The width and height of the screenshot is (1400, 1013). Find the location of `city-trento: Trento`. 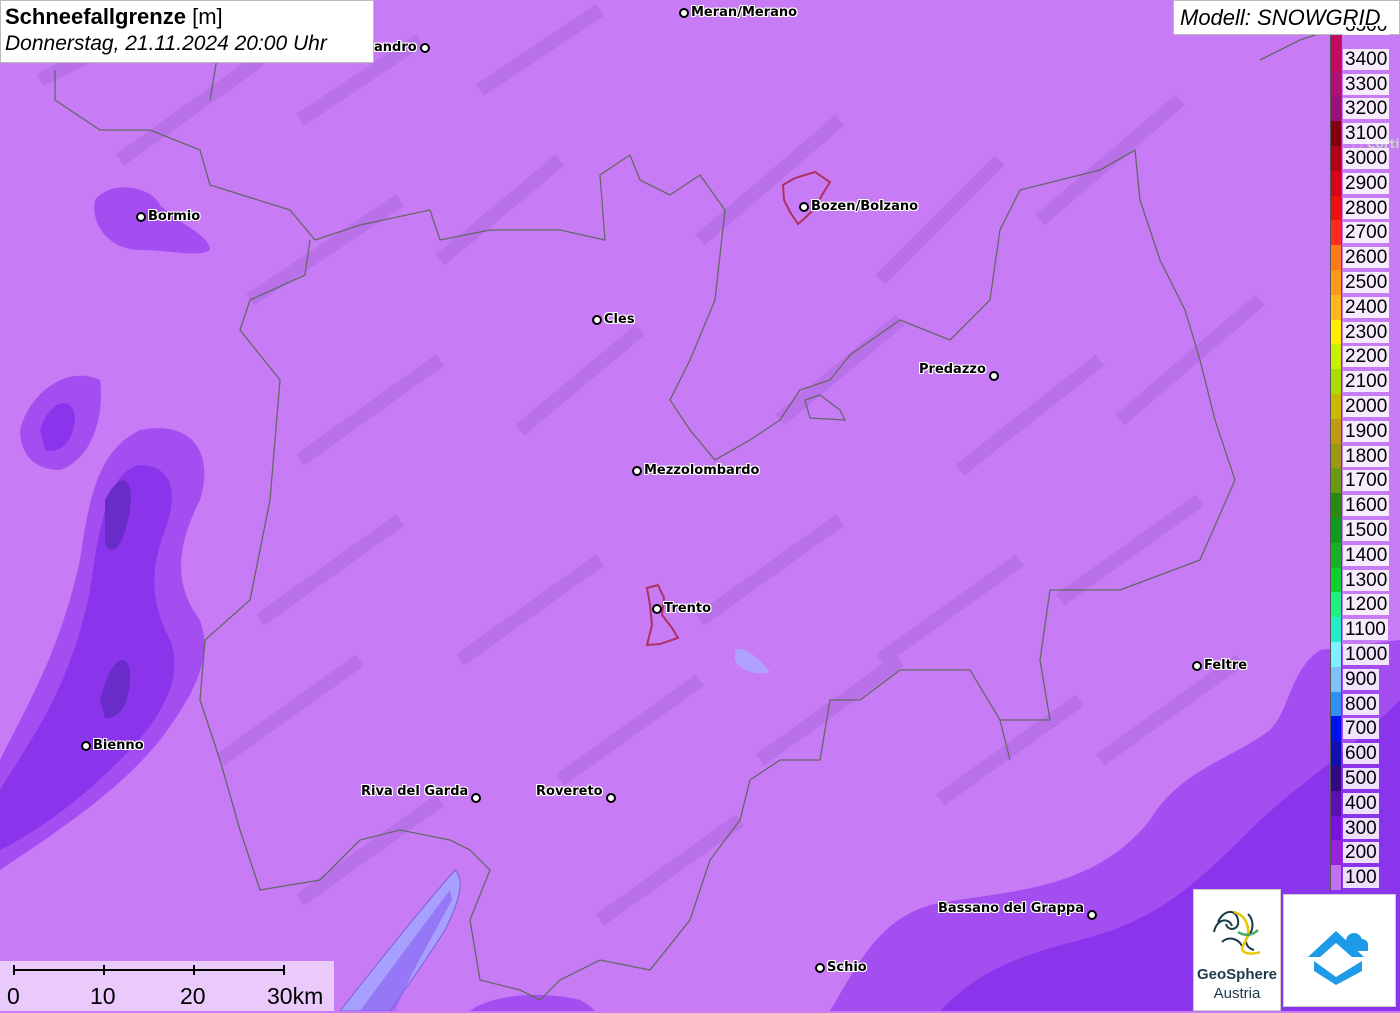

city-trento: Trento is located at coordinates (681, 608).